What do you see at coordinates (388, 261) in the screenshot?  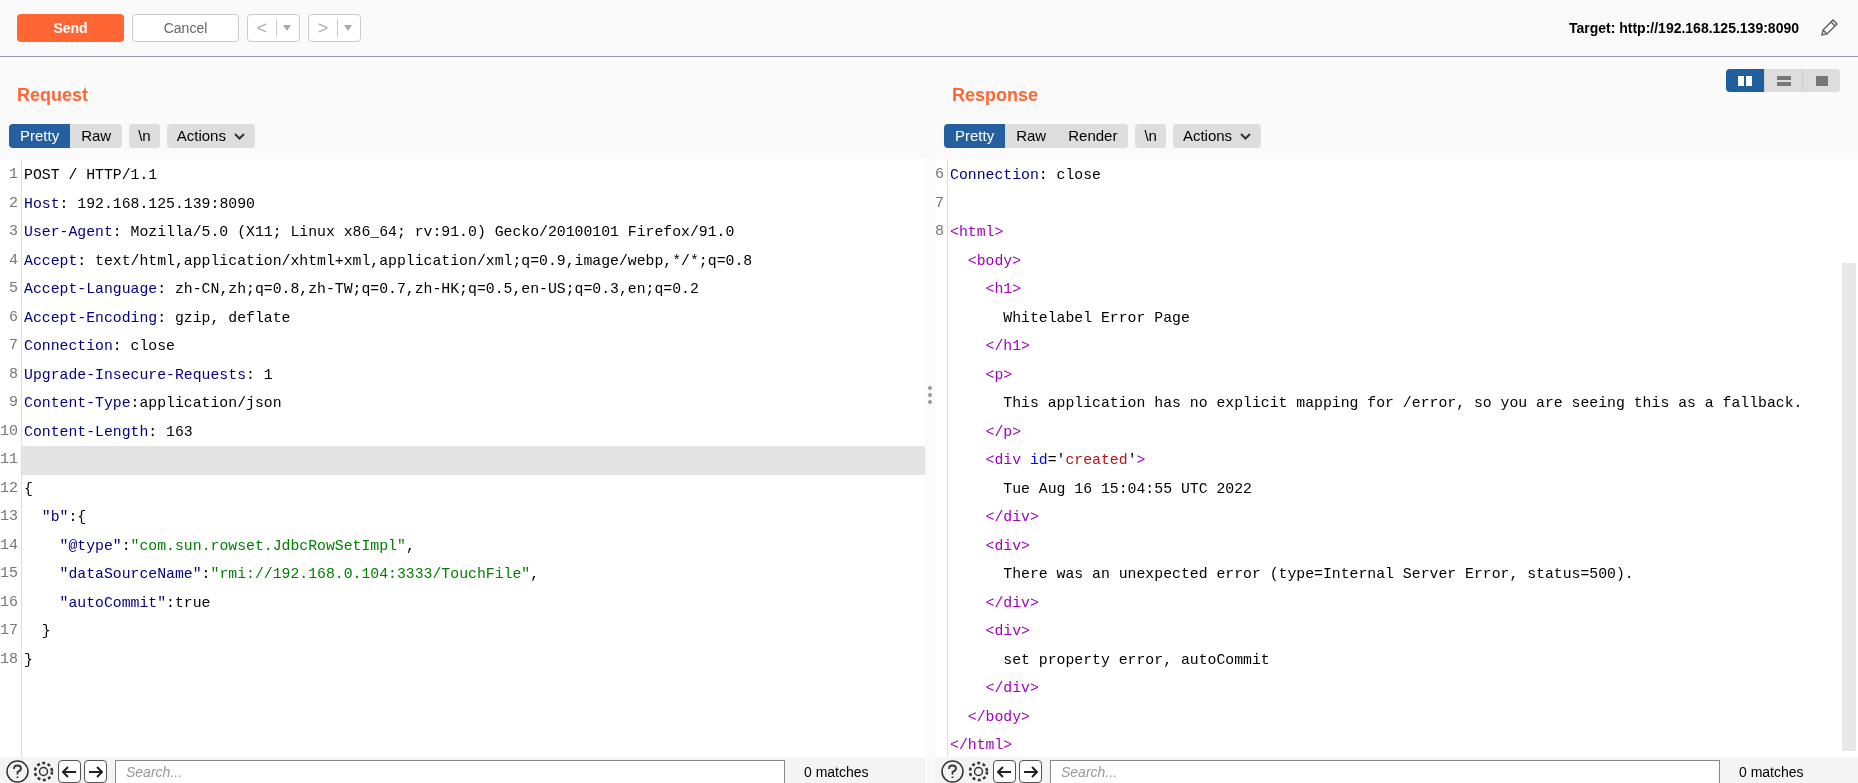 I see `code-line: Accept: text/html,application/xhtml+xml,application/xml;q=0.9,image/webp,*/*;q=0.8` at bounding box center [388, 261].